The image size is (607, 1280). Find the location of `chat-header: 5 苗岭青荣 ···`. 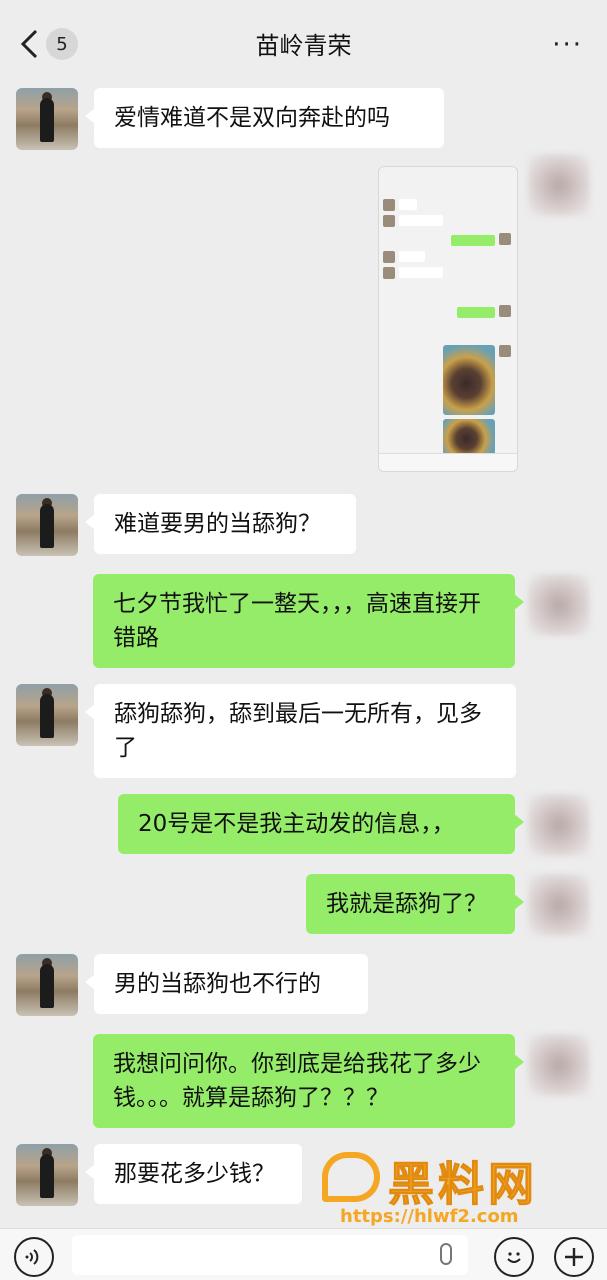

chat-header: 5 苗岭青荣 ··· is located at coordinates (303, 43).